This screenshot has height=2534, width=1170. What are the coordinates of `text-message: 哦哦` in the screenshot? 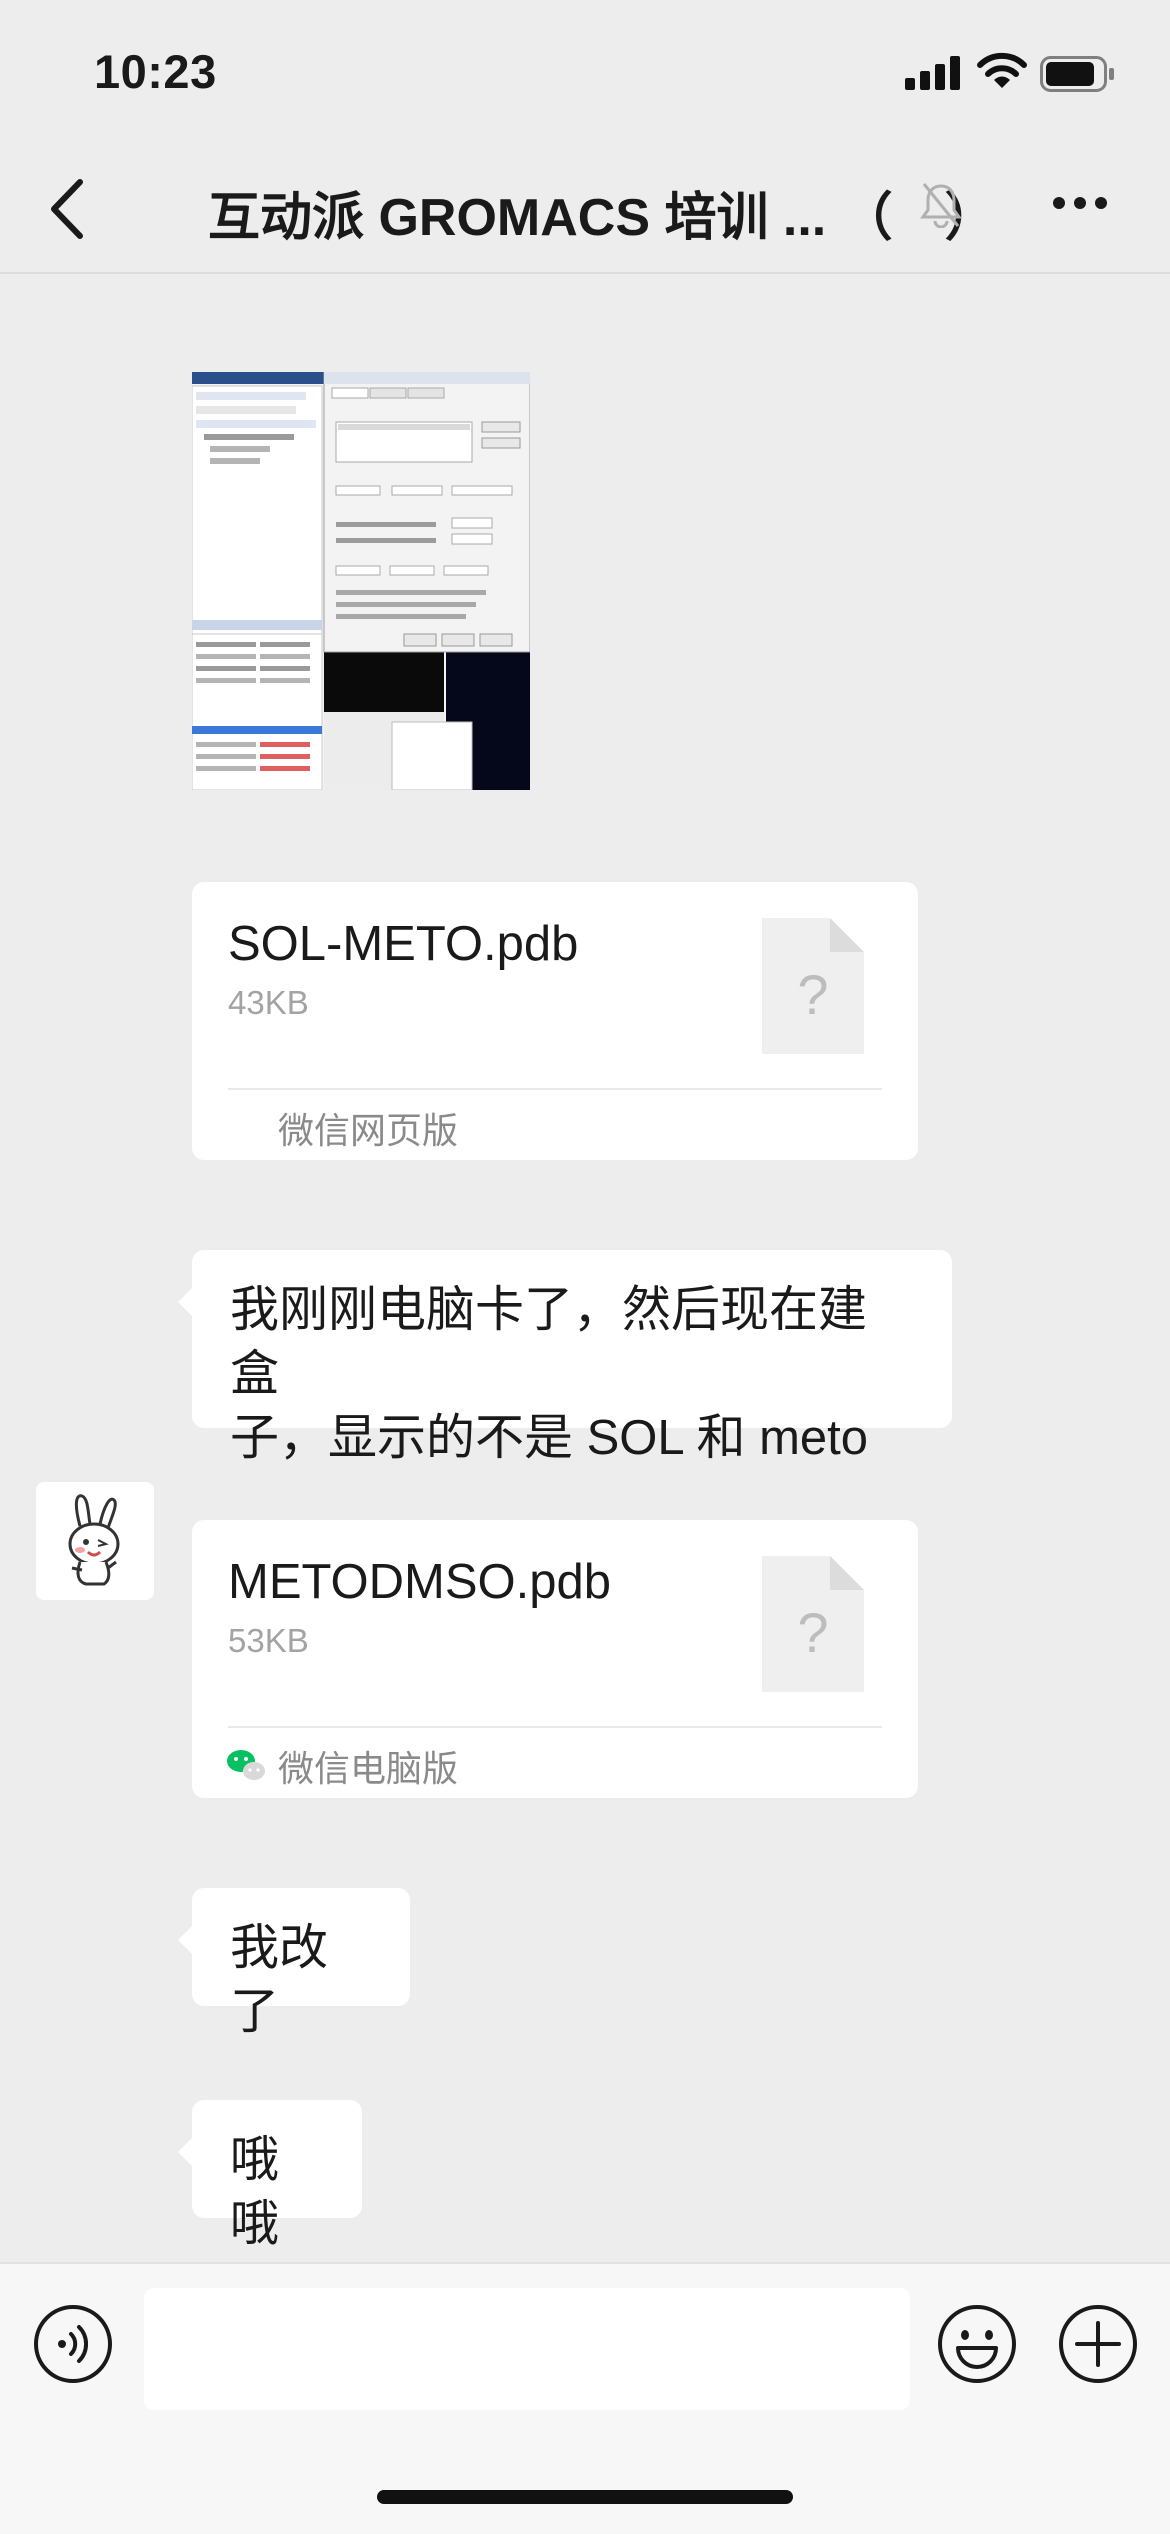 It's located at (270, 2175).